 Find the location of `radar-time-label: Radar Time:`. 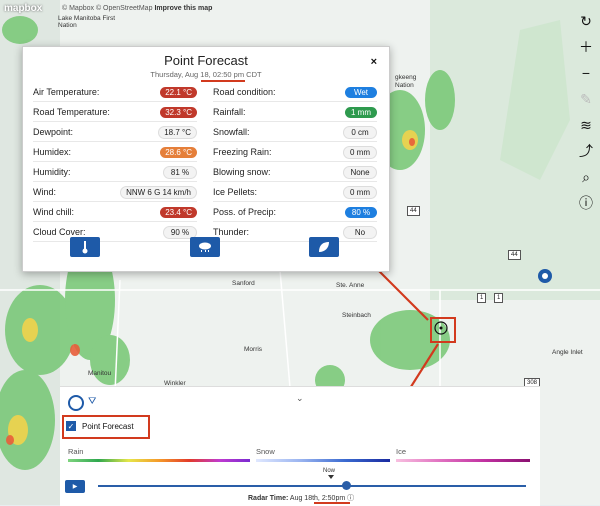

radar-time-label: Radar Time: is located at coordinates (268, 498).